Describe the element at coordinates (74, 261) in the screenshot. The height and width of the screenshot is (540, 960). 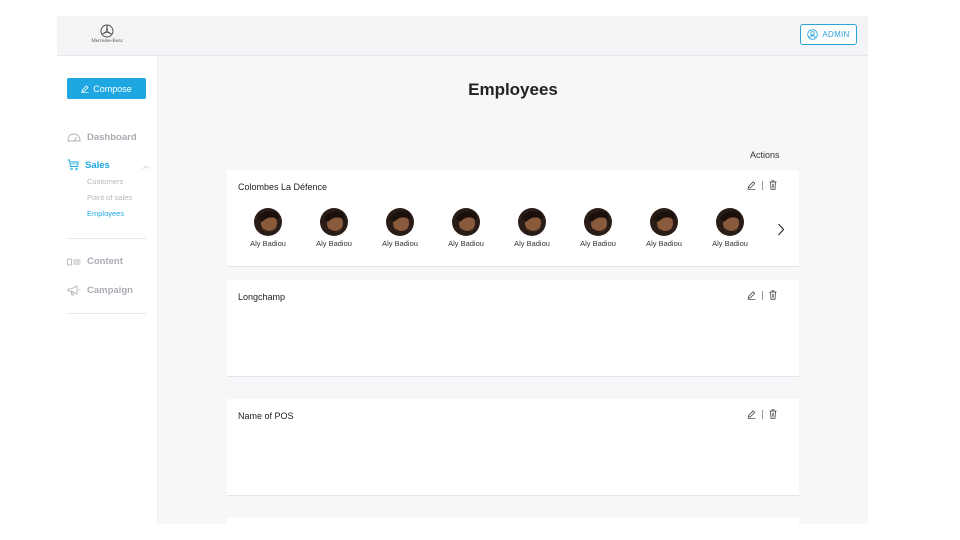
I see `content-list-icon` at that location.